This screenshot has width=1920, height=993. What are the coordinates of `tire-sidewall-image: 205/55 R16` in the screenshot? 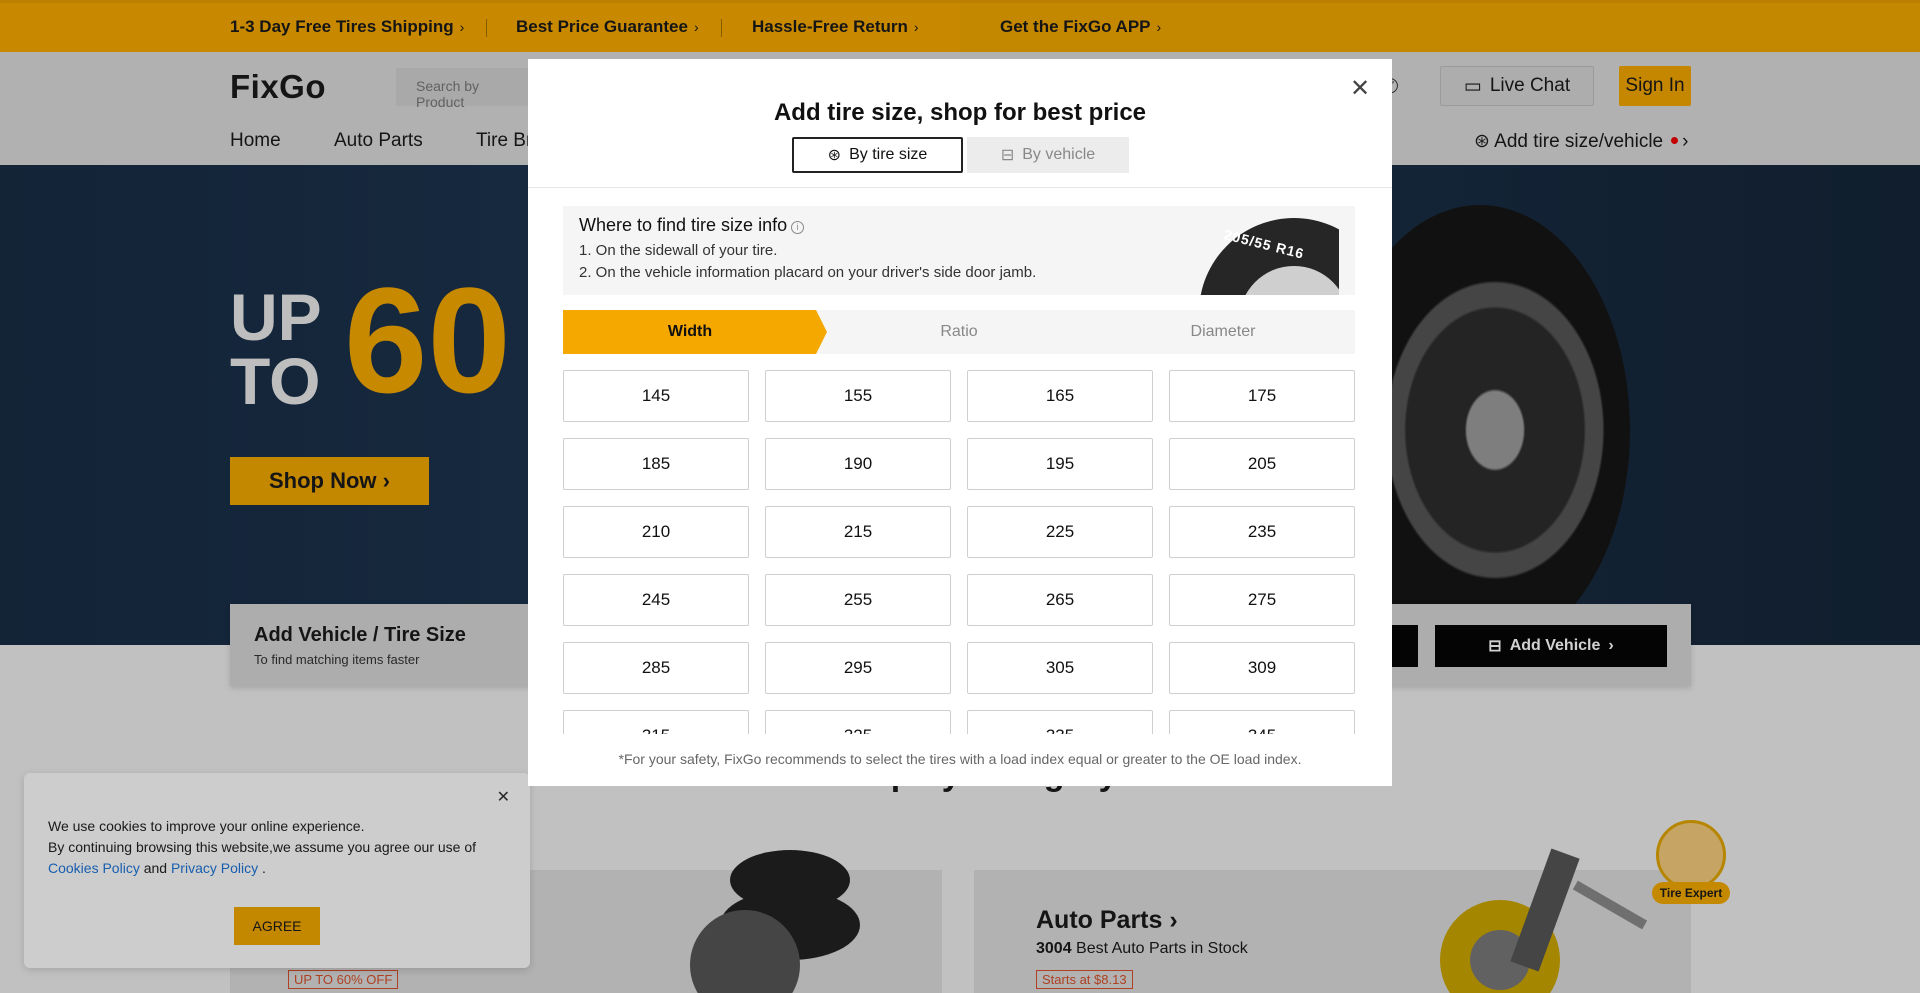 It's located at (1269, 256).